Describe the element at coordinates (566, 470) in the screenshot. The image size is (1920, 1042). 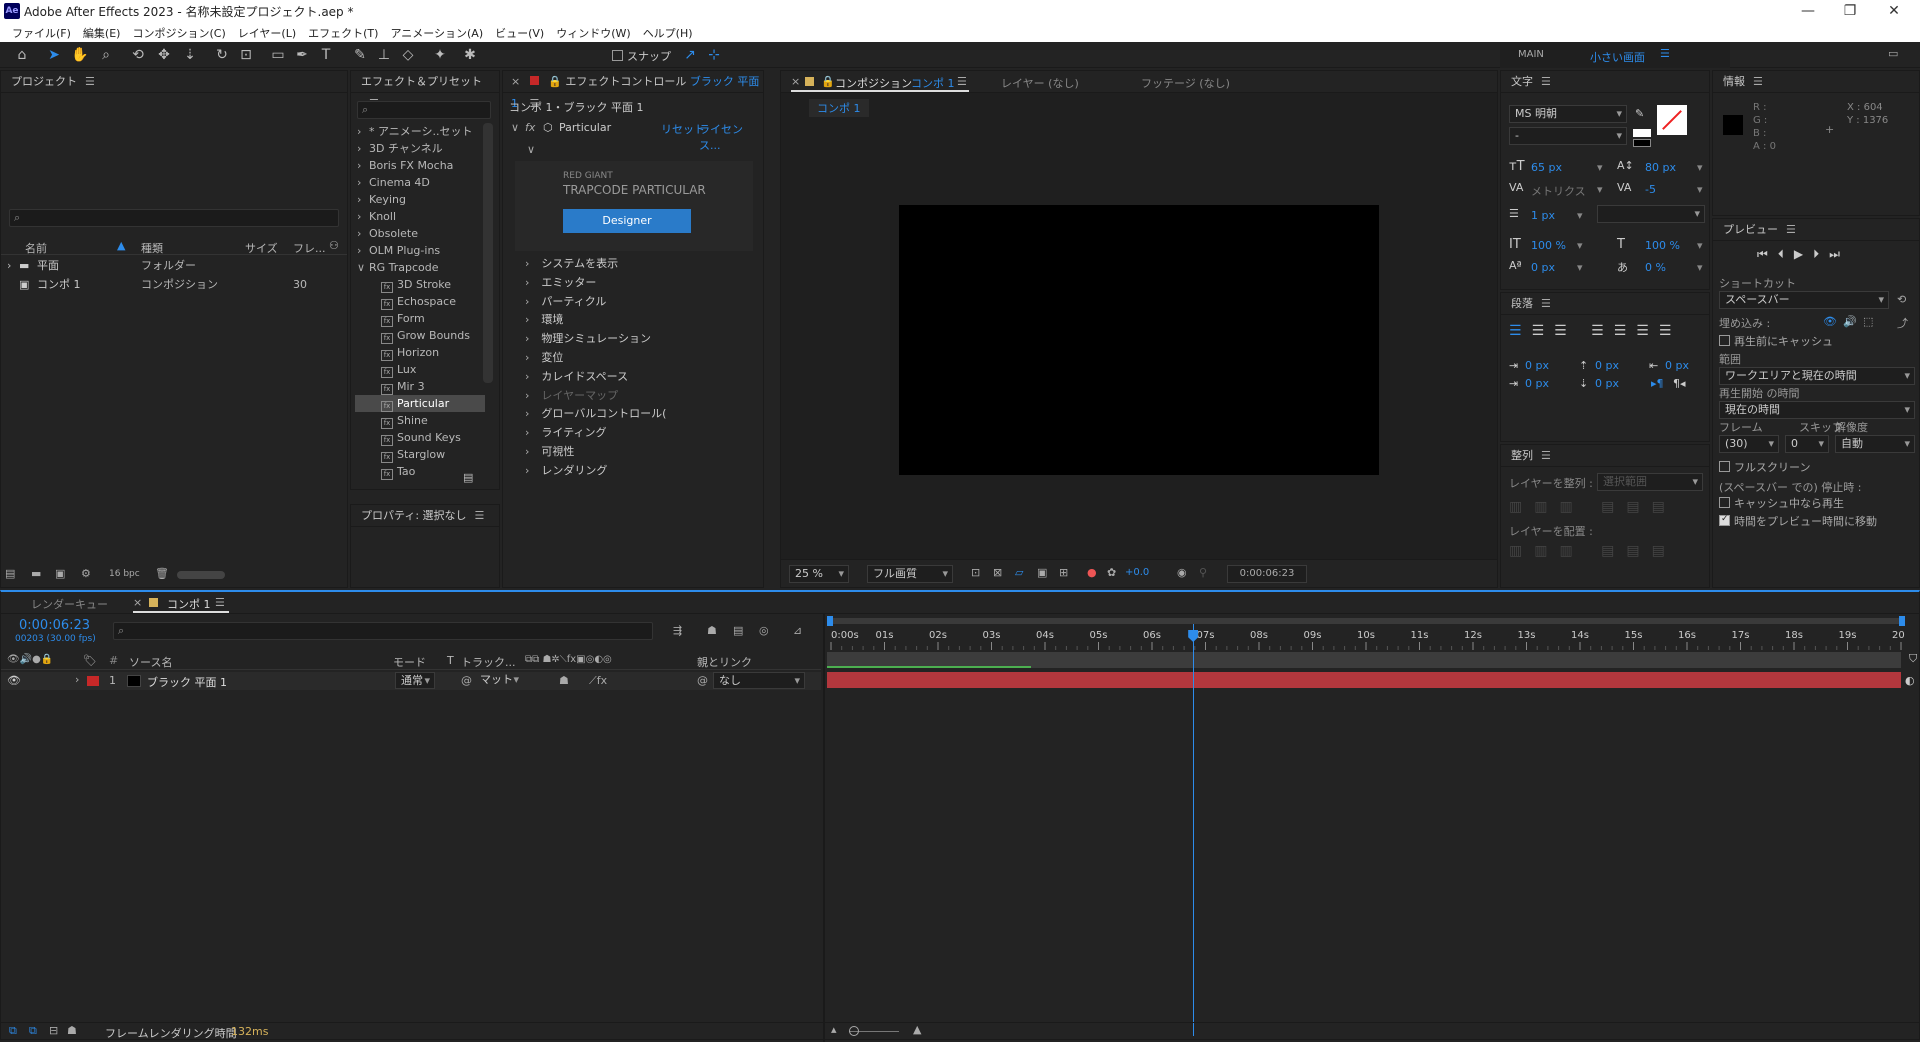
I see `effect-group-row: › レンダリング` at that location.